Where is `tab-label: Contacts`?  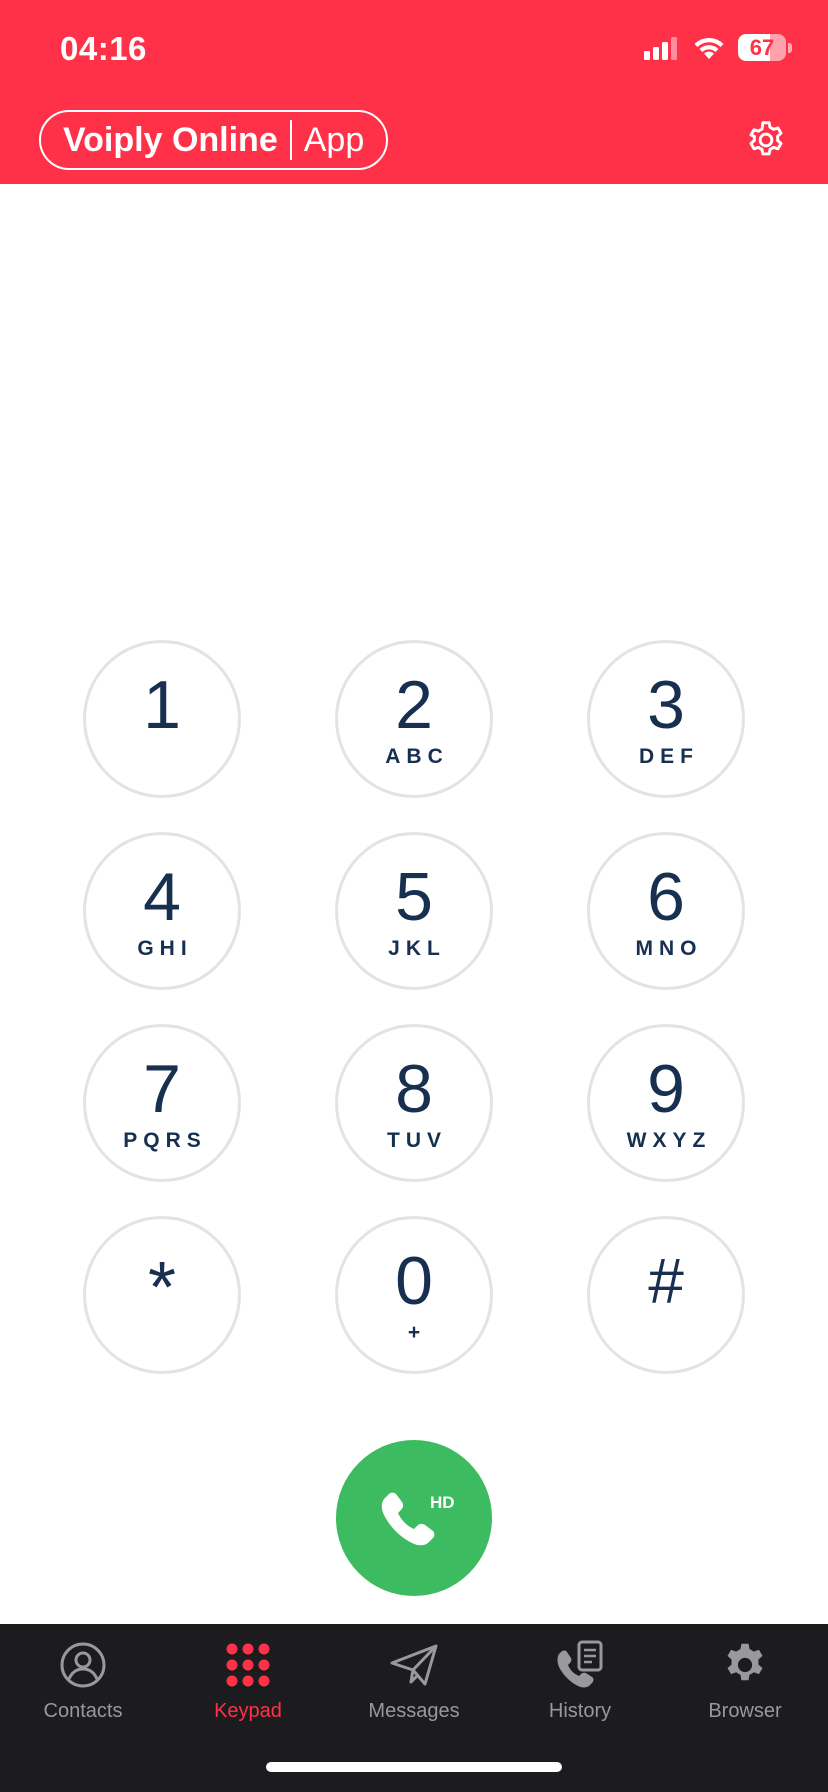
tab-label: Contacts is located at coordinates (83, 1711).